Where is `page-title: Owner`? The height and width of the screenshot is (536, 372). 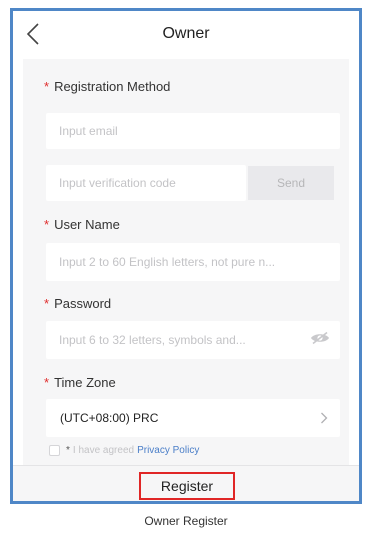 page-title: Owner is located at coordinates (186, 33).